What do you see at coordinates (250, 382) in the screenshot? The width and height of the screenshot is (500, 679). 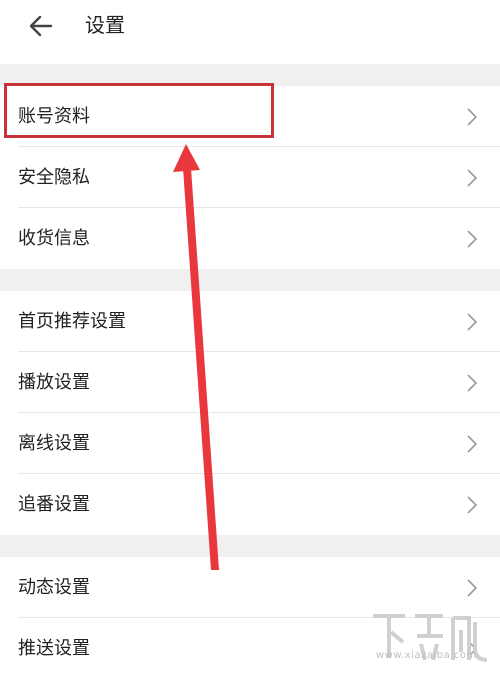 I see `settings-item-playback: 播放设置` at bounding box center [250, 382].